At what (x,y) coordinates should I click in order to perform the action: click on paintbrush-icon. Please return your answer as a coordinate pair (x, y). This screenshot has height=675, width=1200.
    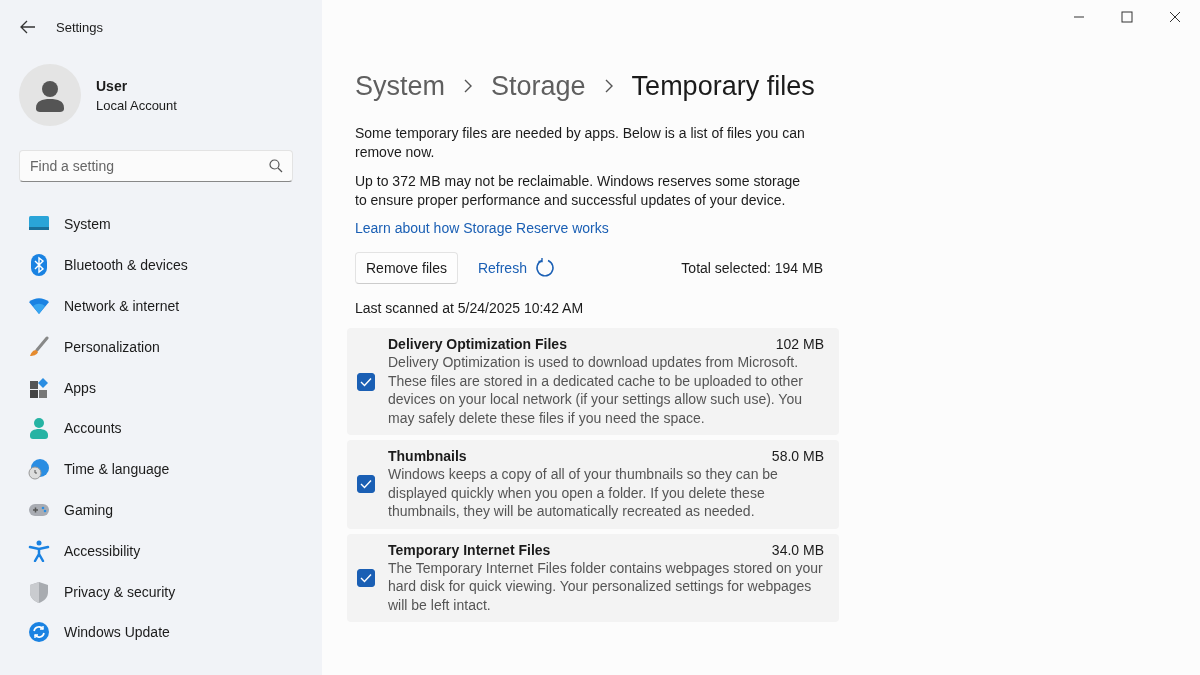
    Looking at the image, I should click on (39, 346).